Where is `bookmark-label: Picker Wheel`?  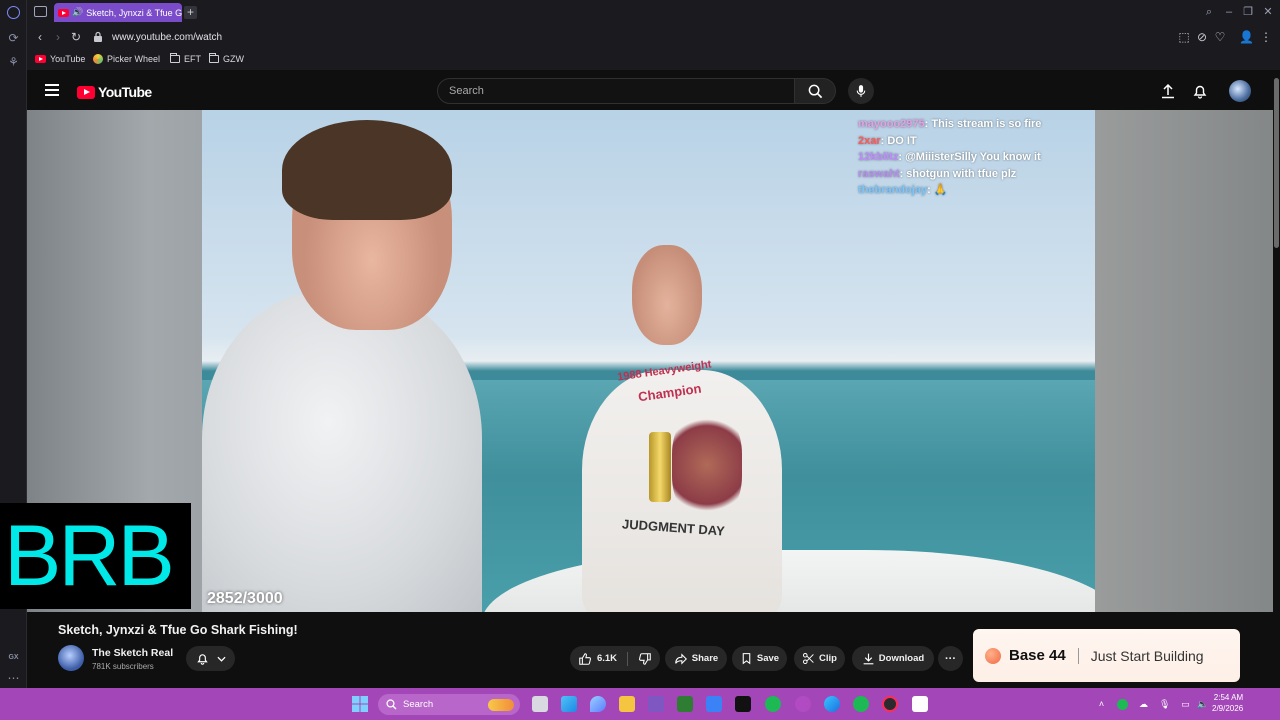
bookmark-label: Picker Wheel is located at coordinates (134, 59).